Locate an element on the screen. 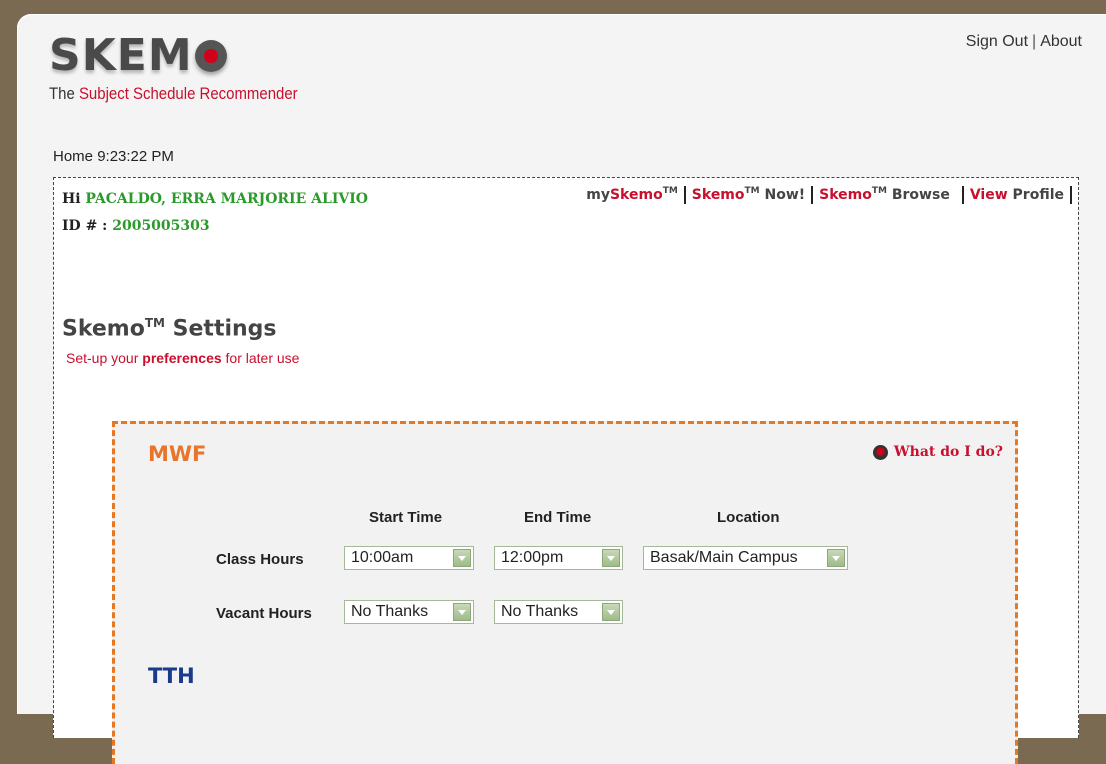 Image resolution: width=1106 pixels, height=764 pixels. nav-view-profile: View Profile is located at coordinates (1017, 195).